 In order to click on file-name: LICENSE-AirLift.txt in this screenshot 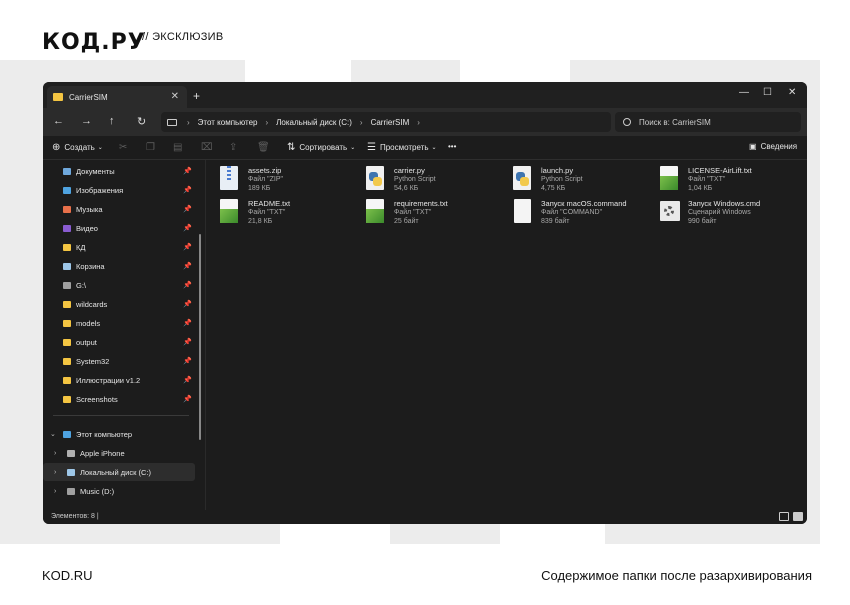, I will do `click(720, 170)`.